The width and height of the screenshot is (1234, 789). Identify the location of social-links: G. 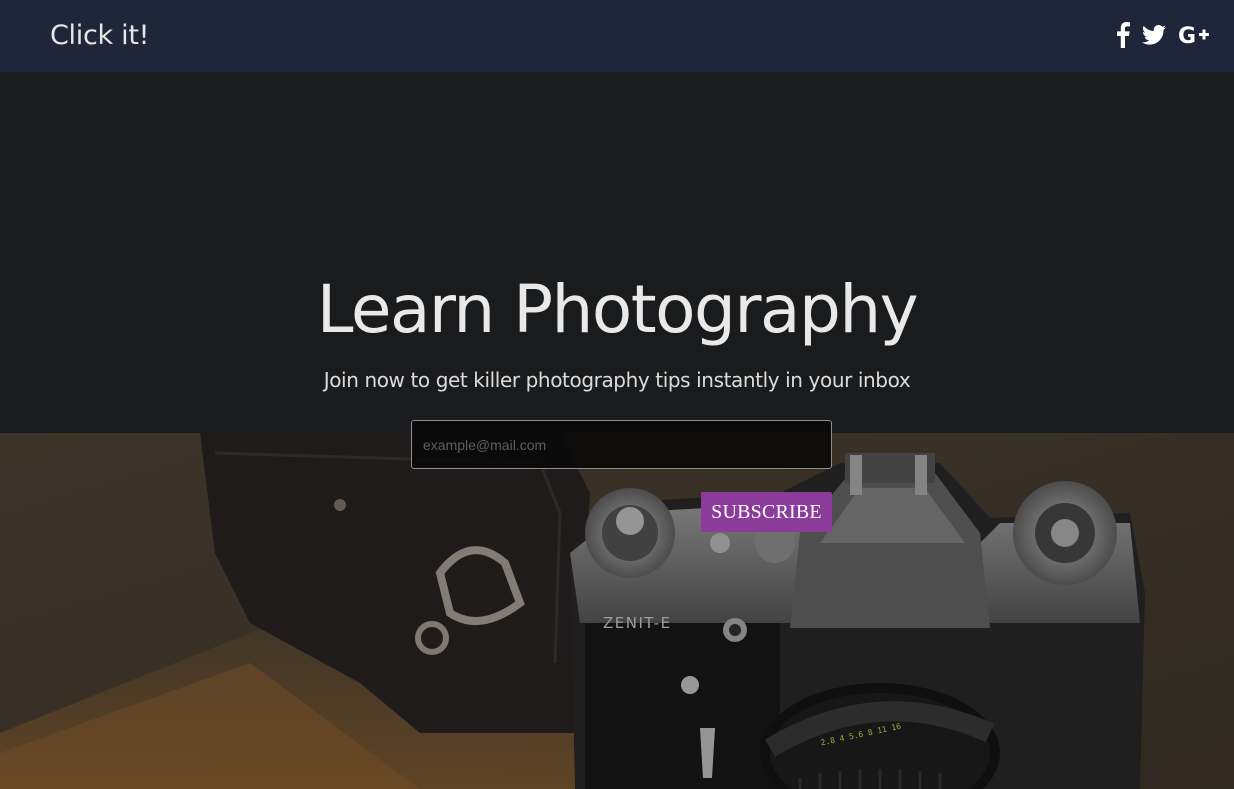
(1164, 37).